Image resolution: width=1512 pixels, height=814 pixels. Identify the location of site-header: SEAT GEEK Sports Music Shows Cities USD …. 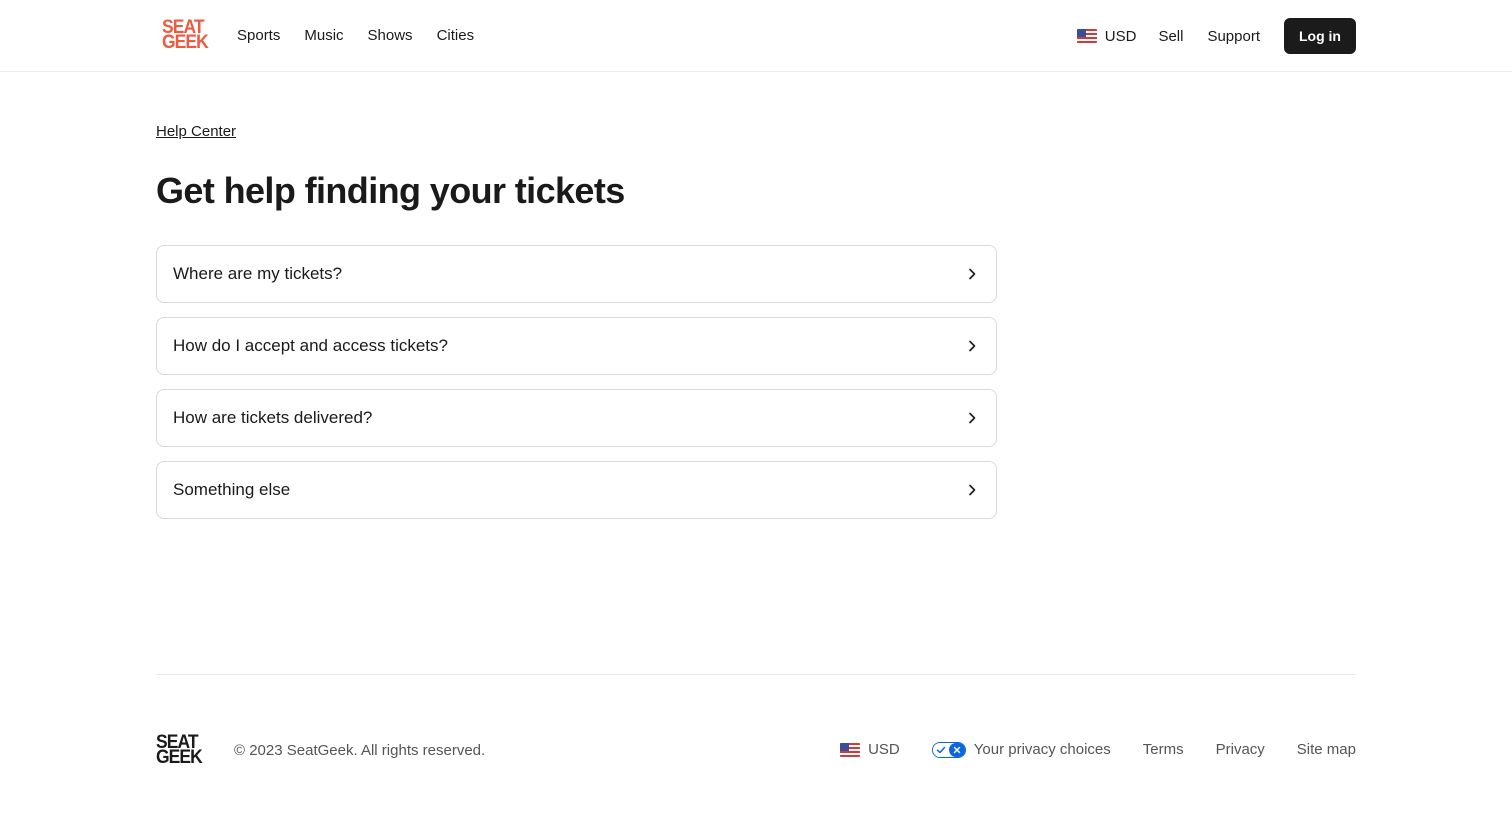
(756, 36).